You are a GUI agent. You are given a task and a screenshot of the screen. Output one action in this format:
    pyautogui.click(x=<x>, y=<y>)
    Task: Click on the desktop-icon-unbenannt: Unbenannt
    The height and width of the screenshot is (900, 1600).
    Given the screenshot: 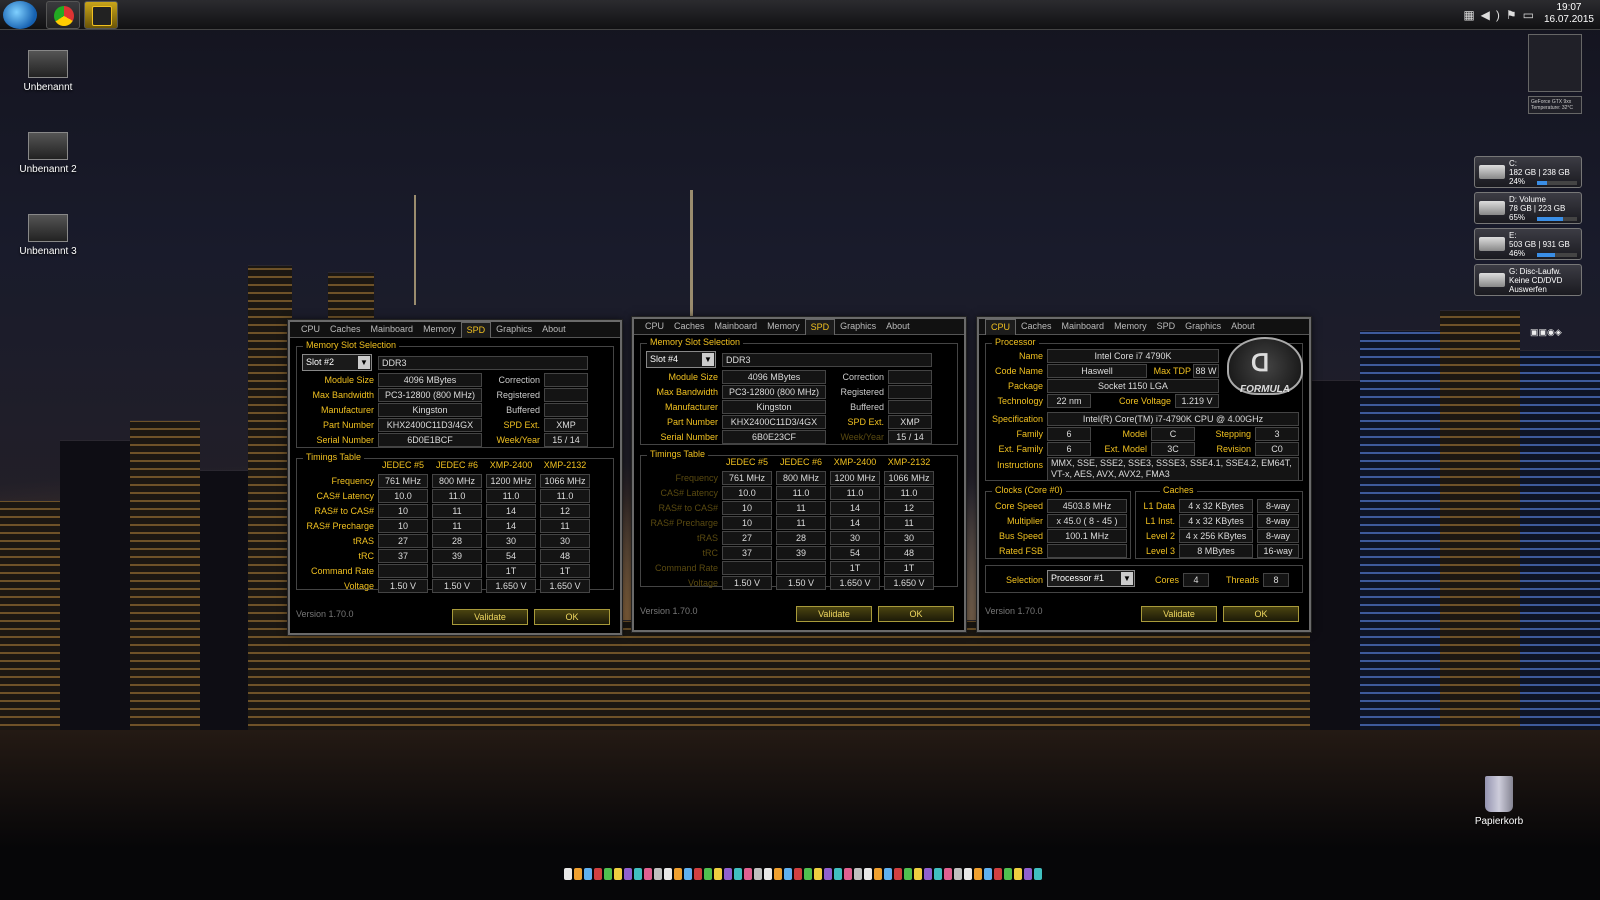 What is the action you would take?
    pyautogui.click(x=48, y=71)
    